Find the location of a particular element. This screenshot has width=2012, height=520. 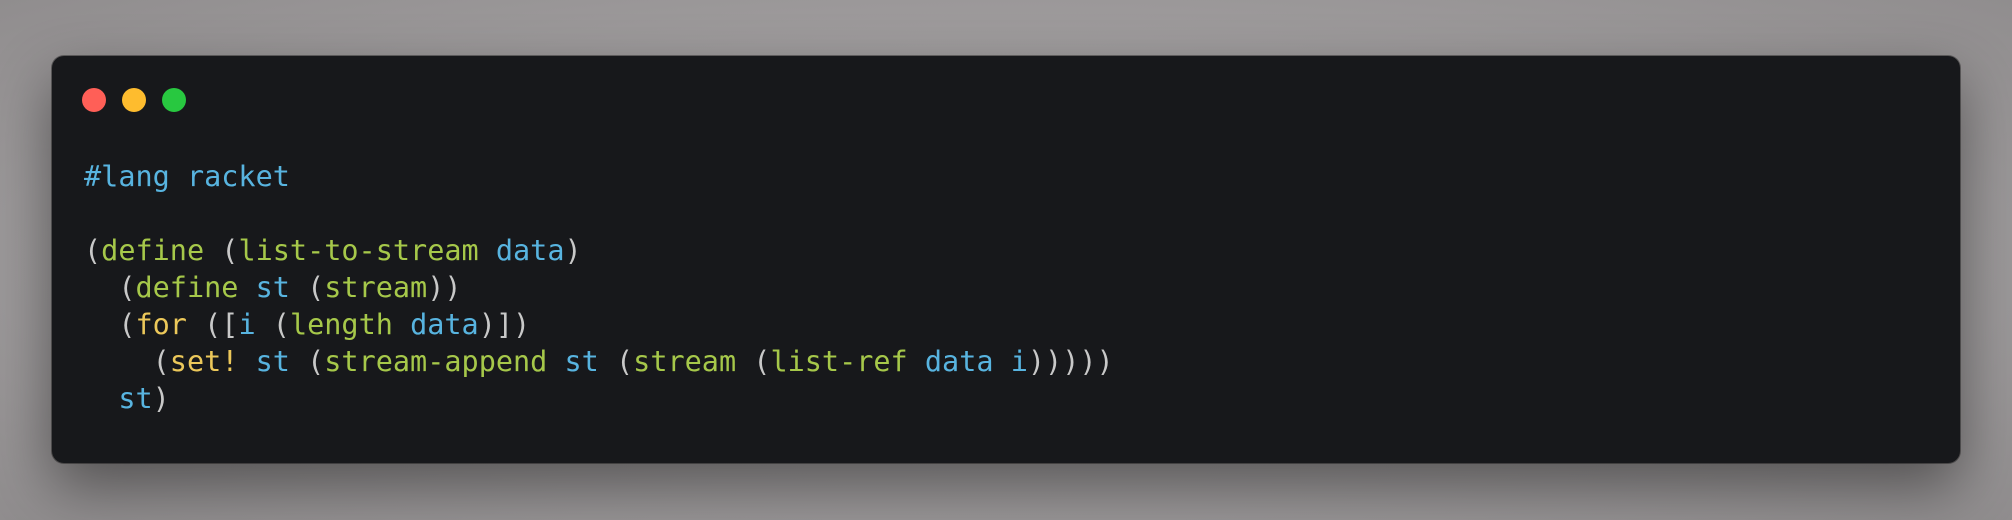

minimize-button is located at coordinates (134, 100).